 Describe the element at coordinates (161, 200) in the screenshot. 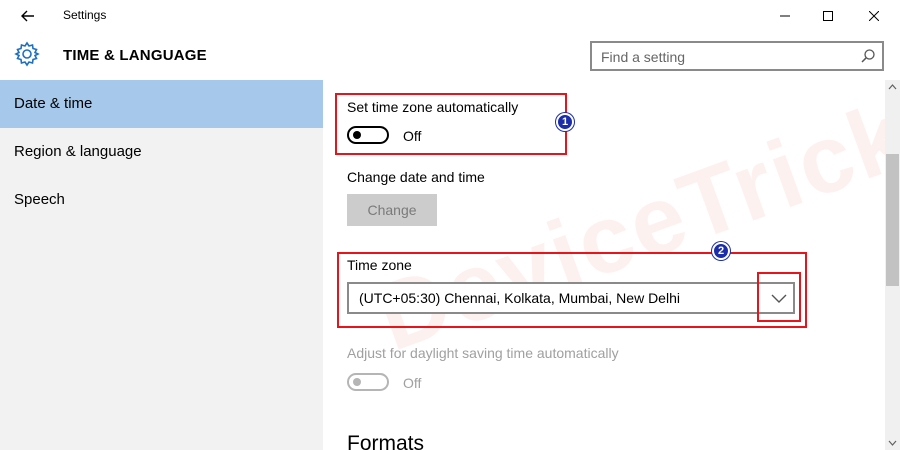

I see `sidebar-item-speech: Speech` at that location.